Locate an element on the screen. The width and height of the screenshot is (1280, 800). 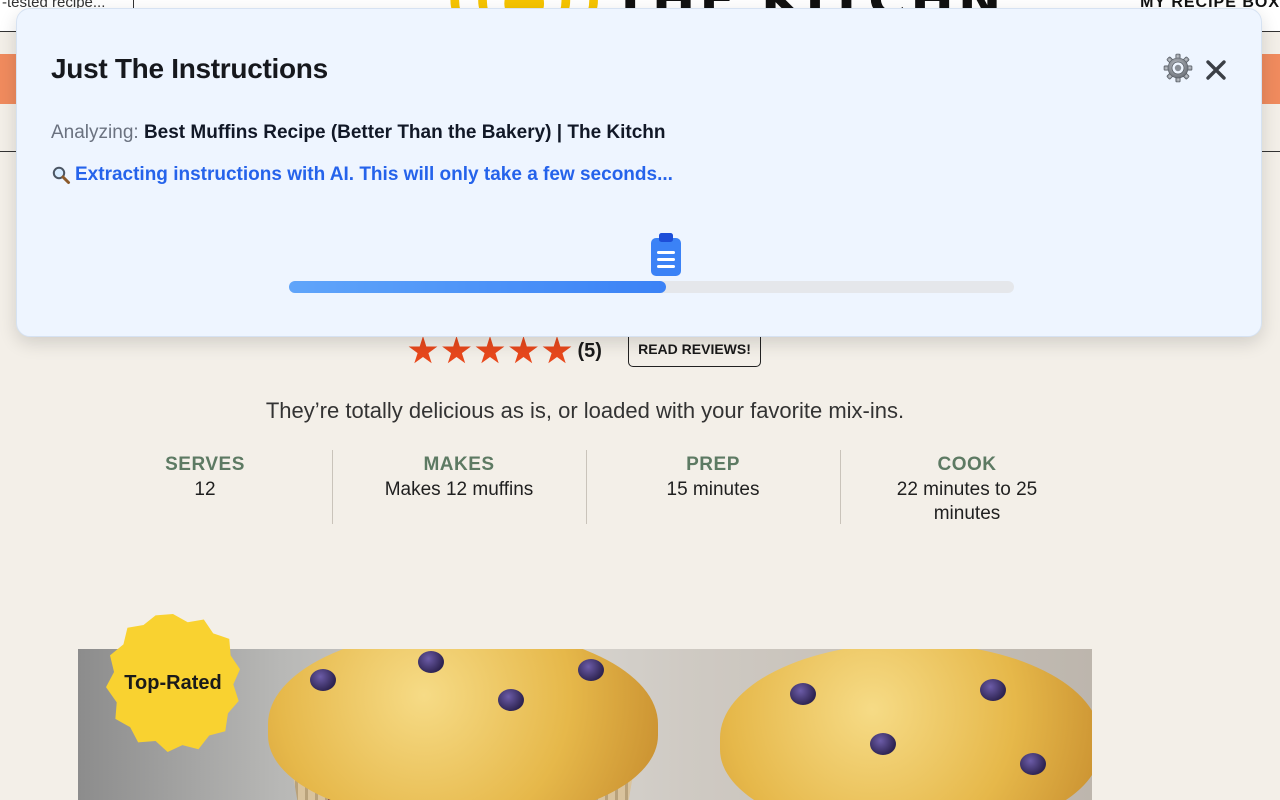
stat-makes: MAKES Makes 12 muffins is located at coordinates (459, 488).